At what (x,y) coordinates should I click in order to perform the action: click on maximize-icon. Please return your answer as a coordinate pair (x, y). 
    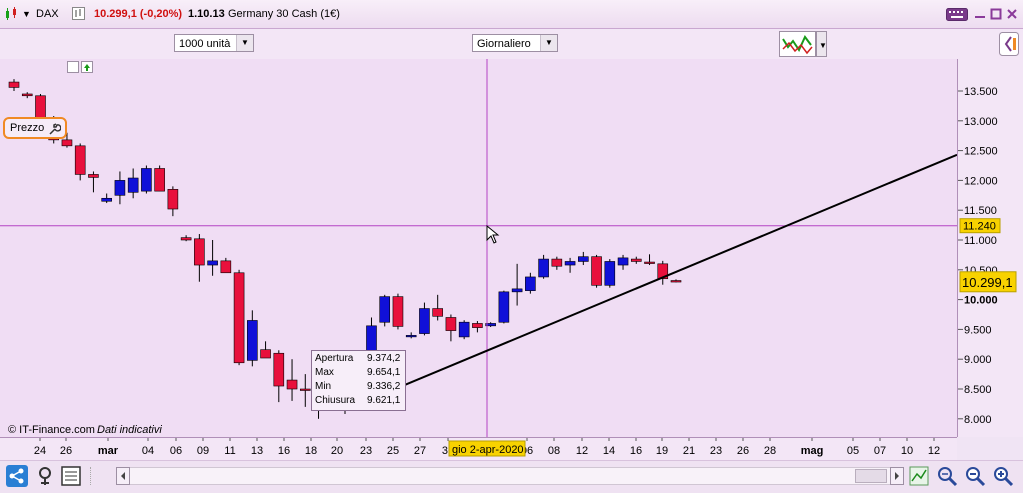
    Looking at the image, I should click on (996, 14).